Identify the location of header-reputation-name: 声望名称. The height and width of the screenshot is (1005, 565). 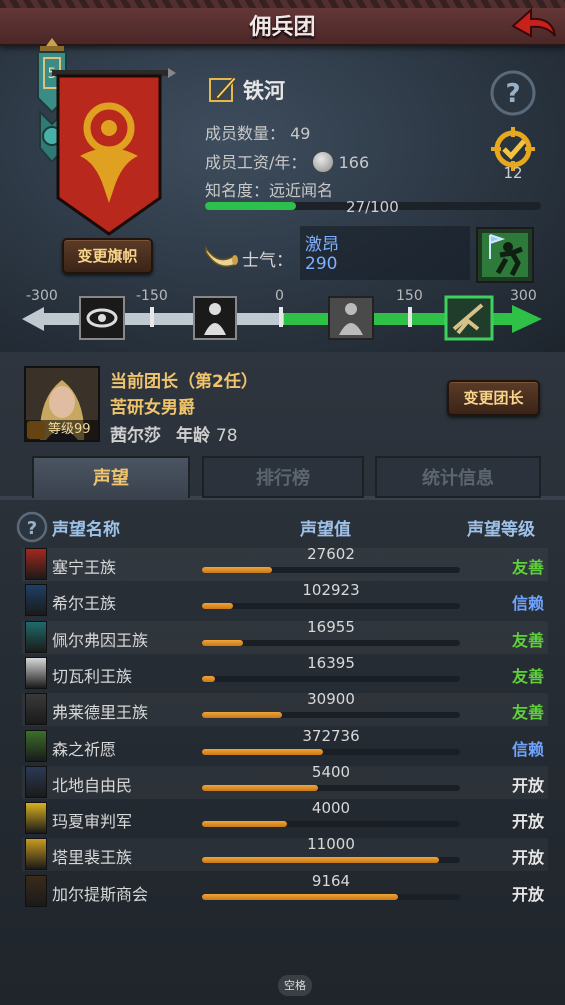
(86, 530).